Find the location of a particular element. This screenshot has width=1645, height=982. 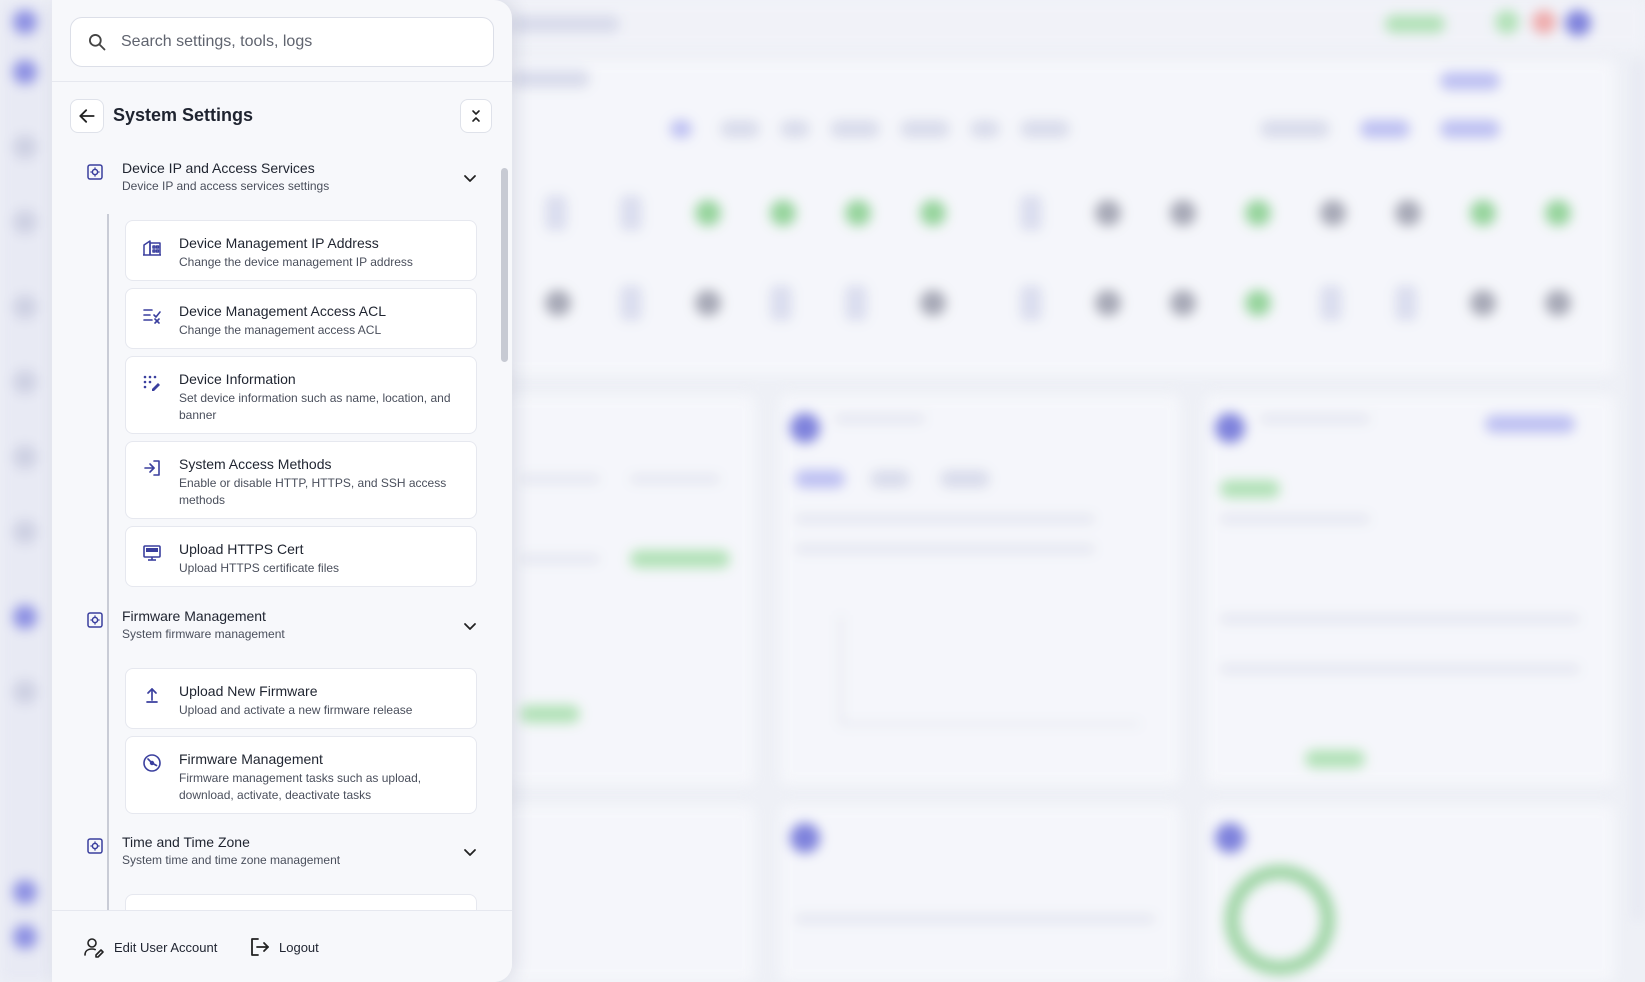

section-title: Firmware Management is located at coordinates (194, 616).